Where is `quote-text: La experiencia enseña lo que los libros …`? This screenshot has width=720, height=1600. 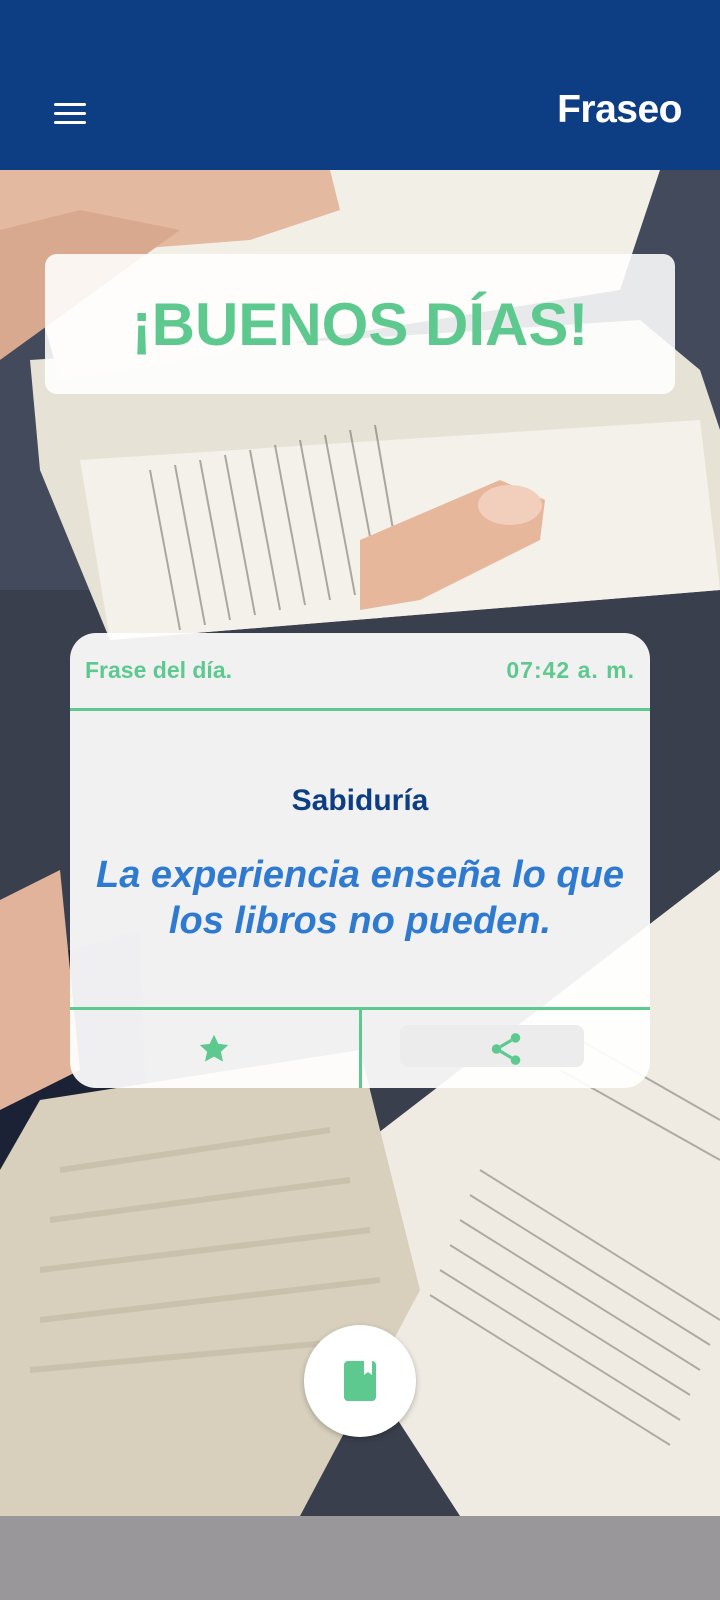 quote-text: La experiencia enseña lo que los libros … is located at coordinates (360, 898).